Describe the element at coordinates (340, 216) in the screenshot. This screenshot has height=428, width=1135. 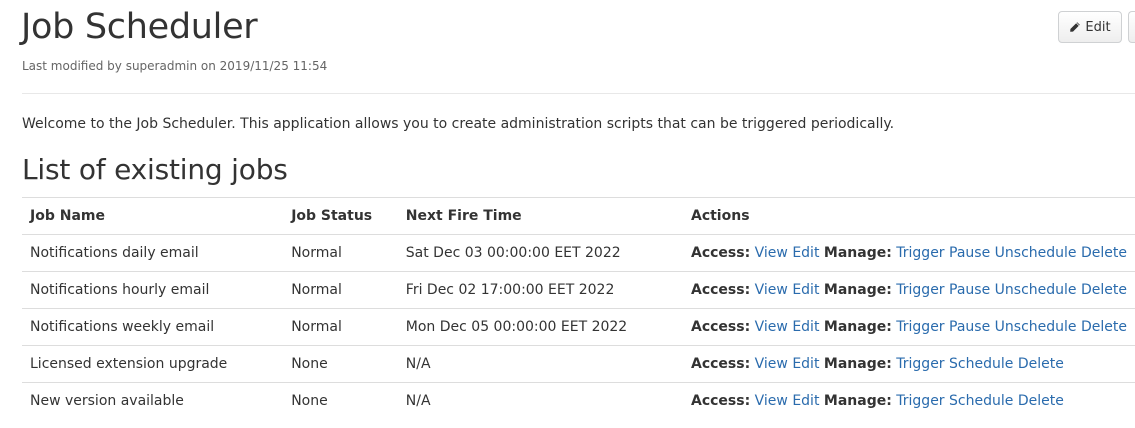
I see `column-header-job-status: Job Status` at that location.